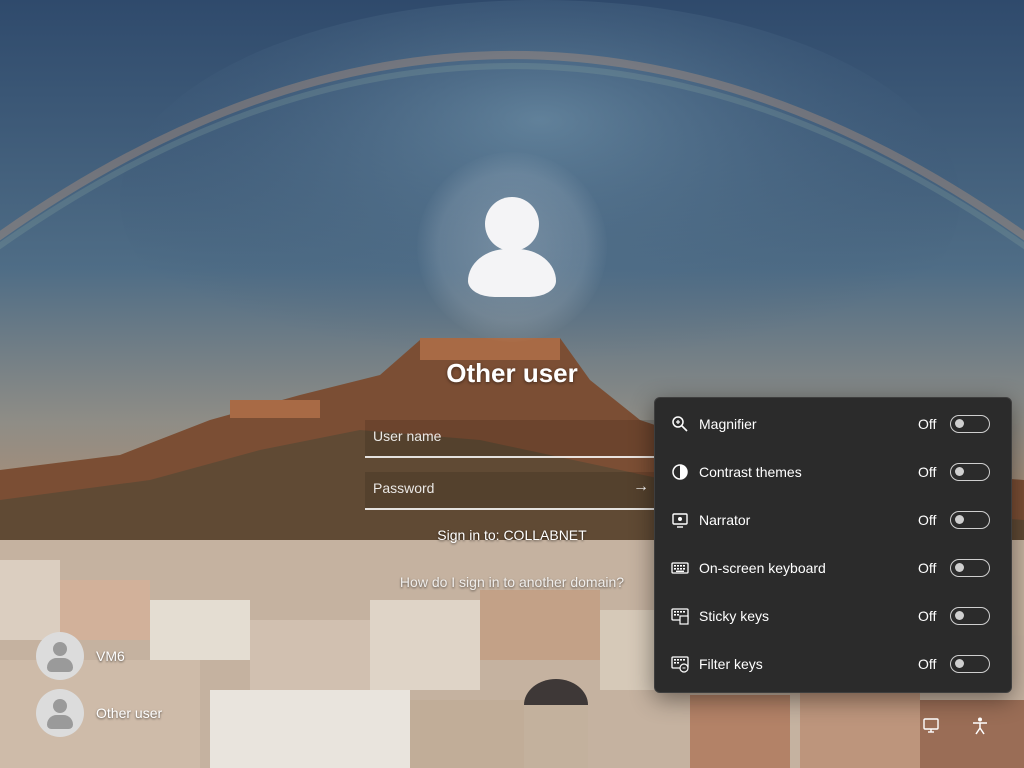 Image resolution: width=1024 pixels, height=768 pixels. I want to click on user-title: Other user, so click(512, 373).